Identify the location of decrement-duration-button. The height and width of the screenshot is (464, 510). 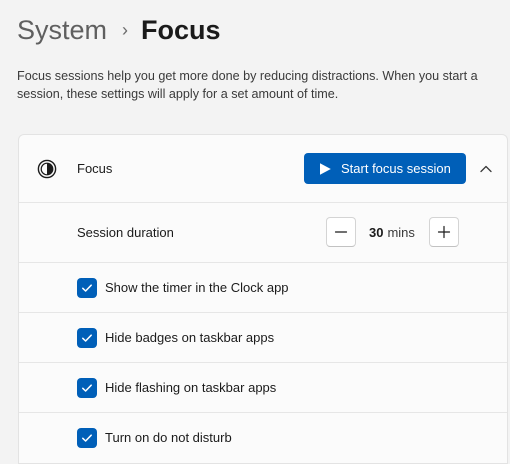
(341, 232).